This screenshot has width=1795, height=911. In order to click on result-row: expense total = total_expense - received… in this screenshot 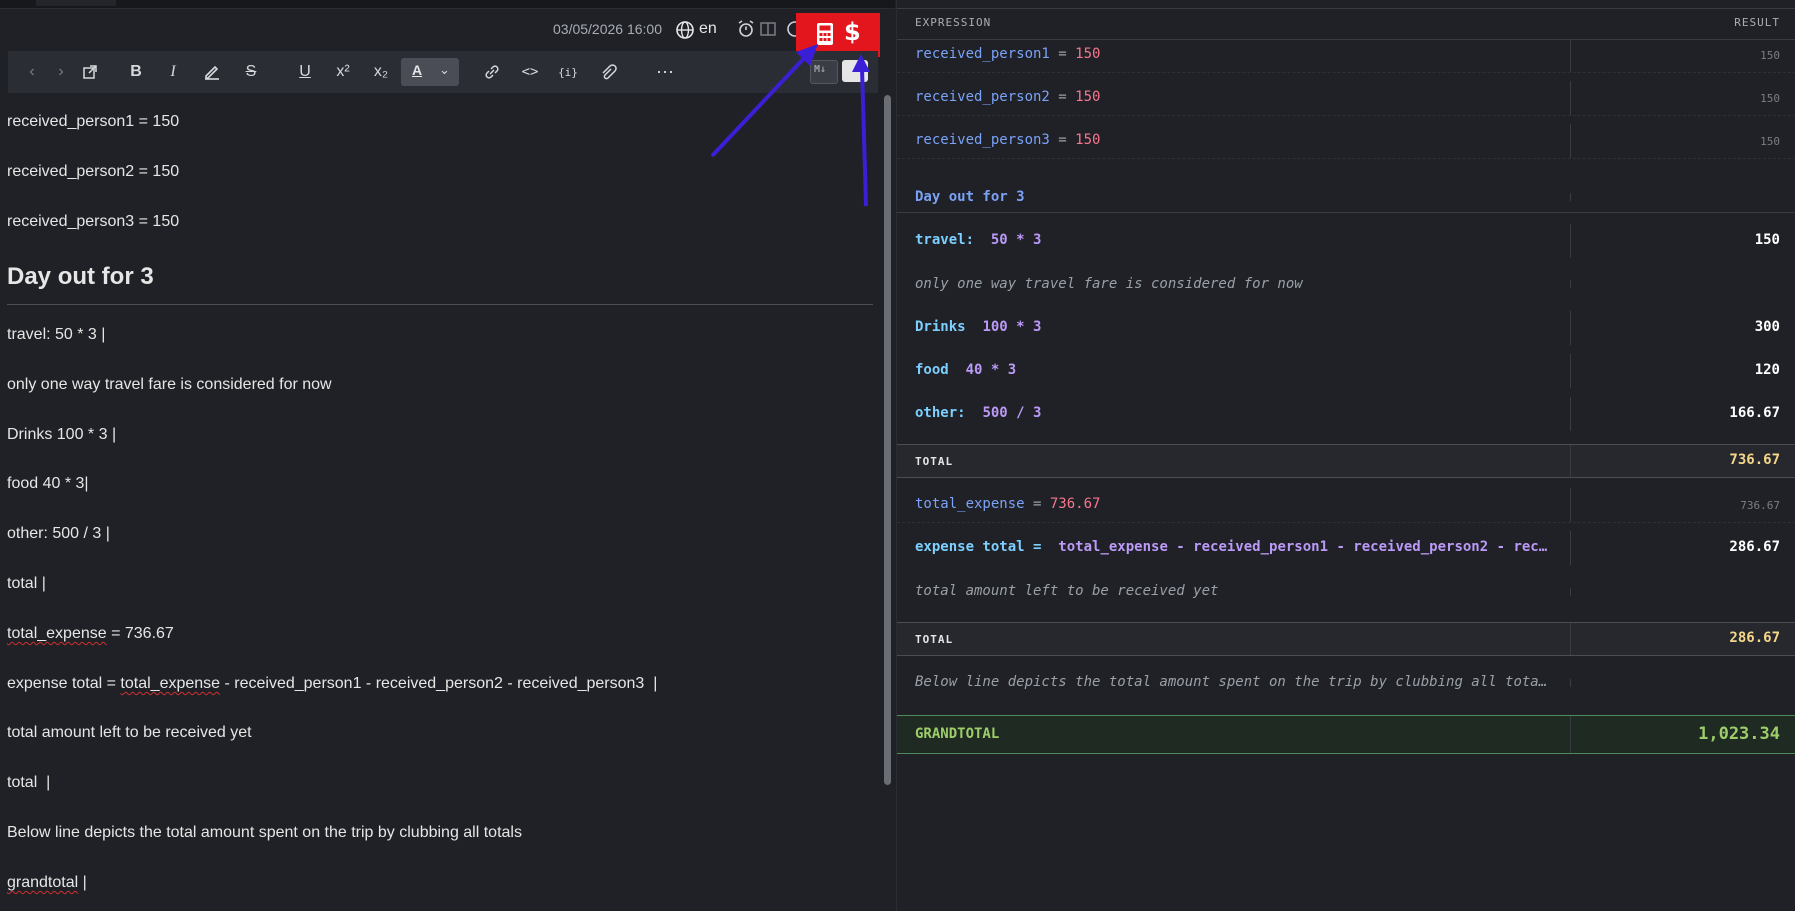, I will do `click(1346, 548)`.